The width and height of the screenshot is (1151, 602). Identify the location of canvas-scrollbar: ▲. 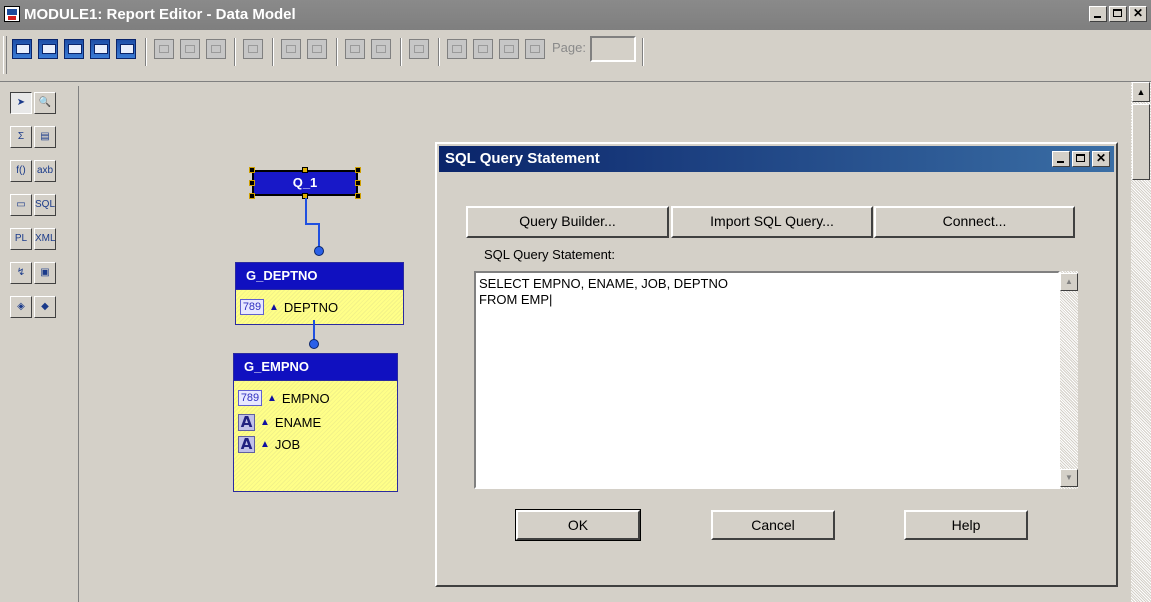
(1141, 342).